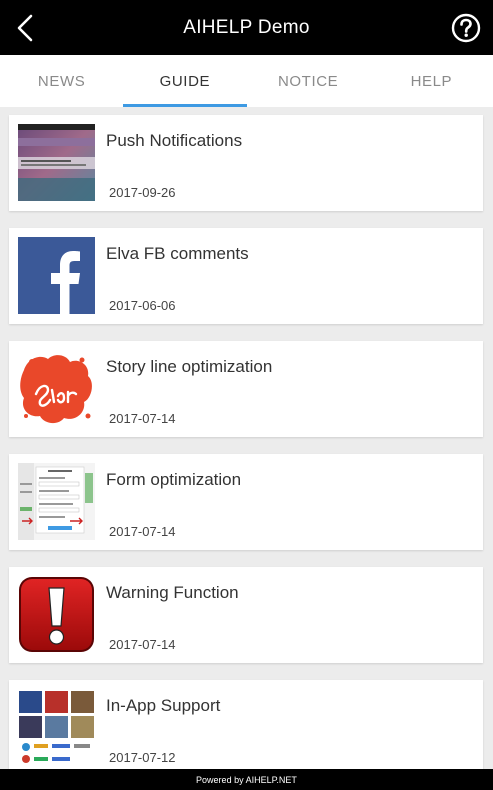 Image resolution: width=493 pixels, height=790 pixels. Describe the element at coordinates (246, 615) in the screenshot. I see `list-item: Warning Function 2017-07-14` at that location.